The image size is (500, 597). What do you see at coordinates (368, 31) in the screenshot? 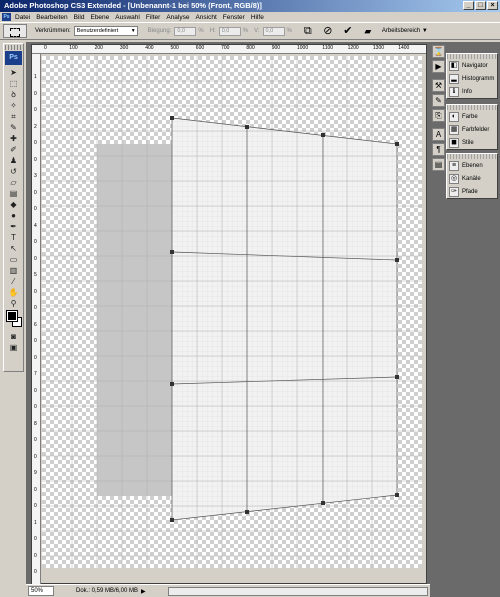
I see `palette-well-icon: ▰` at bounding box center [368, 31].